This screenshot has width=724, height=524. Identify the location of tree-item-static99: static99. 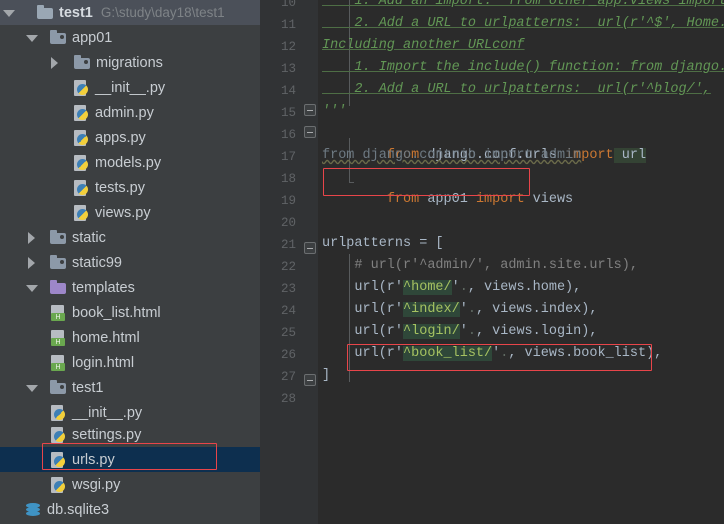
(130, 262).